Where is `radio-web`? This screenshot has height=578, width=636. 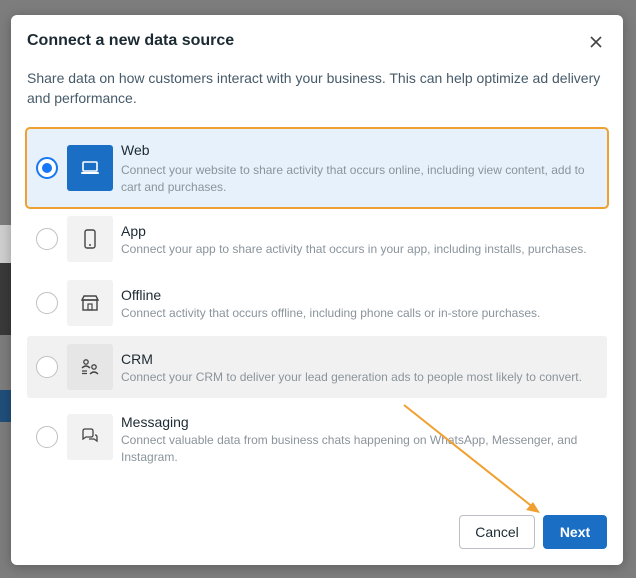
radio-web is located at coordinates (47, 168).